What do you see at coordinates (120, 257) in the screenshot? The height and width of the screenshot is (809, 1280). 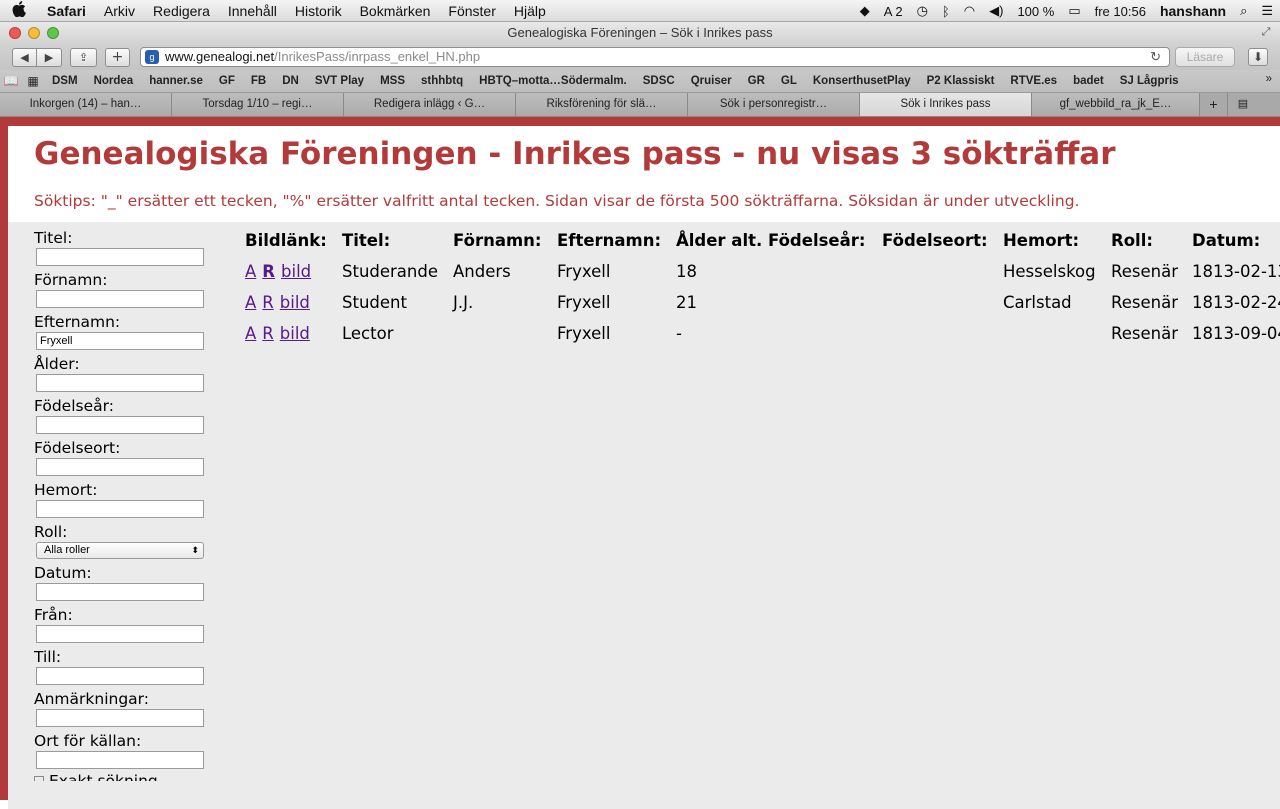 I see `titel-input` at bounding box center [120, 257].